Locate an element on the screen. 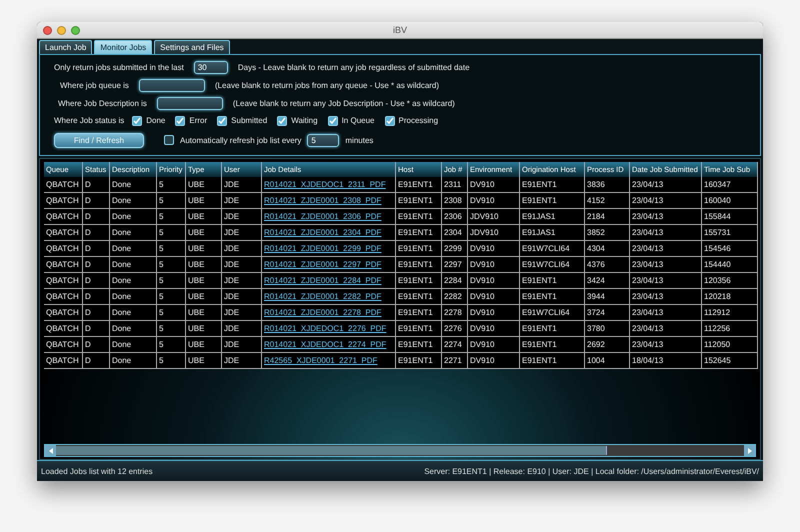 The height and width of the screenshot is (532, 800). queue-hint: (Leave blank to return jobs from any queue - Use * as wildcard) is located at coordinates (327, 85).